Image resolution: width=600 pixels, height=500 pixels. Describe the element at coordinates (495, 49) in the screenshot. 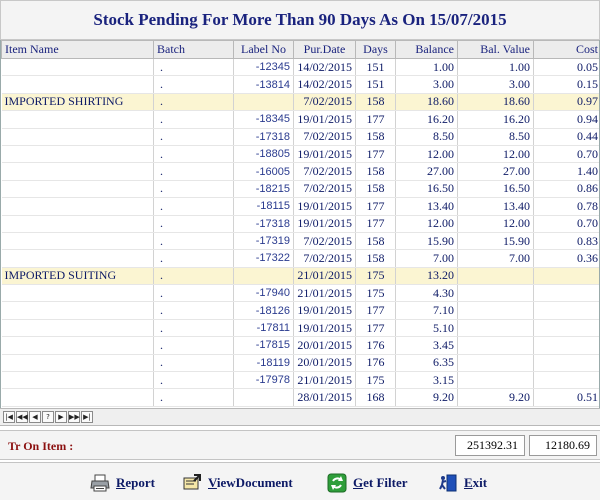

I see `column-header-bal-value: Bal. Value` at that location.